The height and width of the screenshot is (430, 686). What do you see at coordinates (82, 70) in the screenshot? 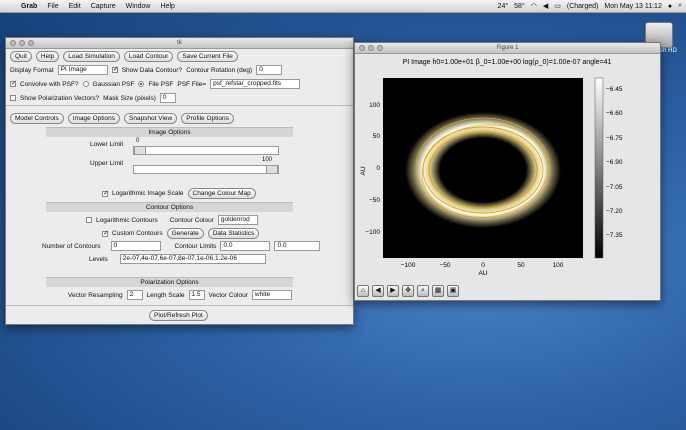
I see `display-format-select: PI Image` at bounding box center [82, 70].